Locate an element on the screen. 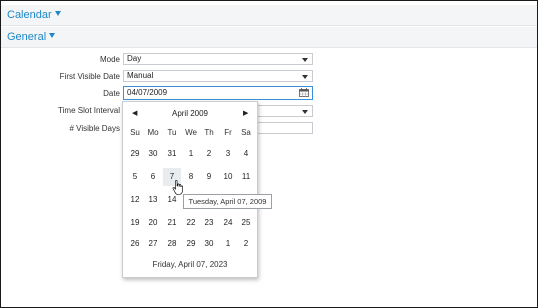  day-cell: 3 is located at coordinates (228, 154).